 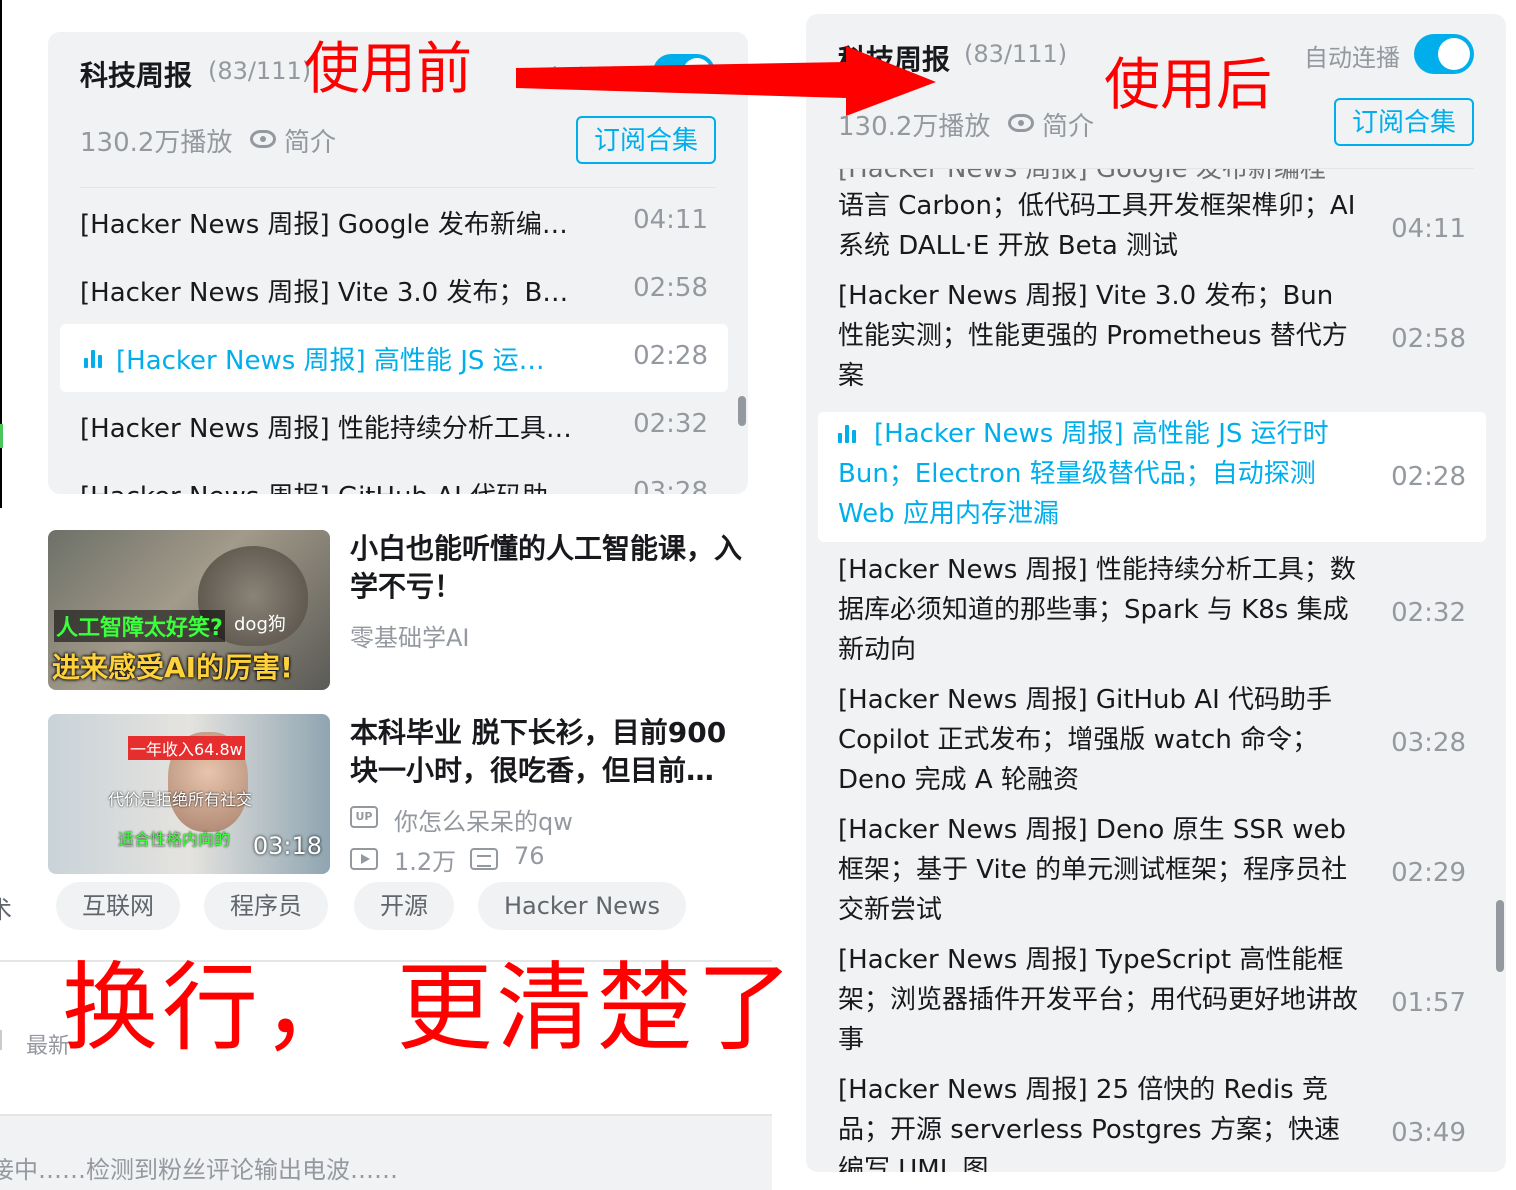 I want to click on arrow-shape, so click(x=726, y=81).